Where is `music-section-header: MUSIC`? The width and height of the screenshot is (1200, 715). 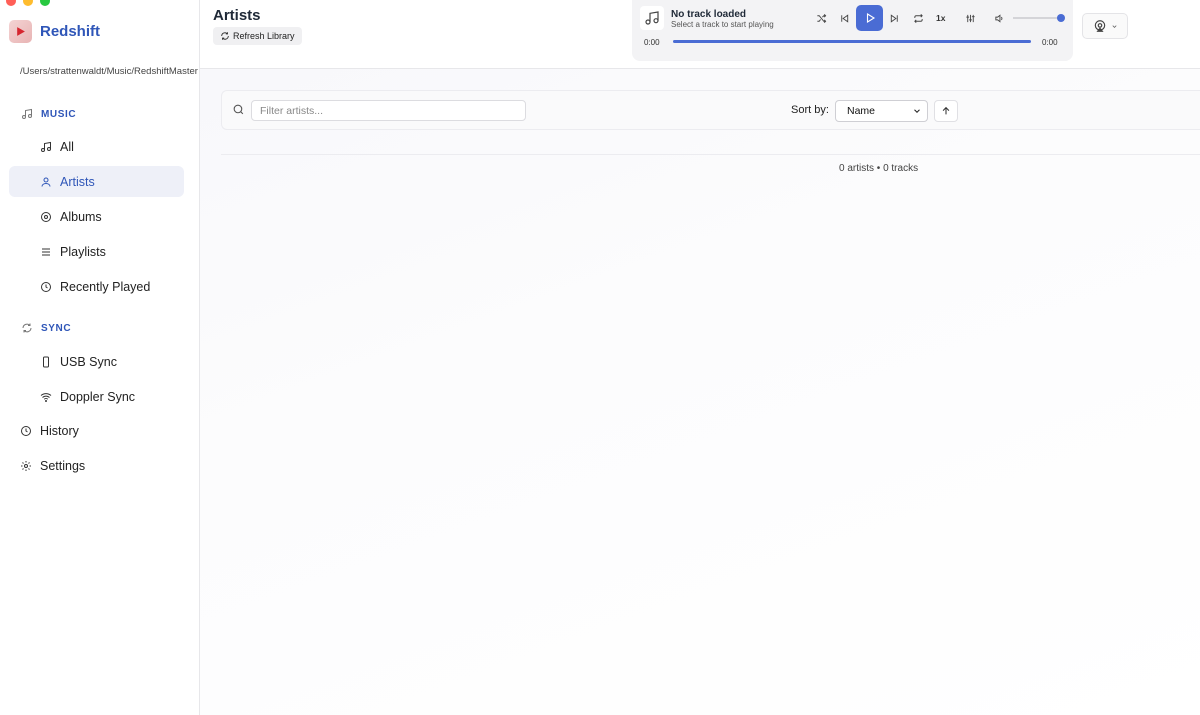 music-section-header: MUSIC is located at coordinates (48, 114).